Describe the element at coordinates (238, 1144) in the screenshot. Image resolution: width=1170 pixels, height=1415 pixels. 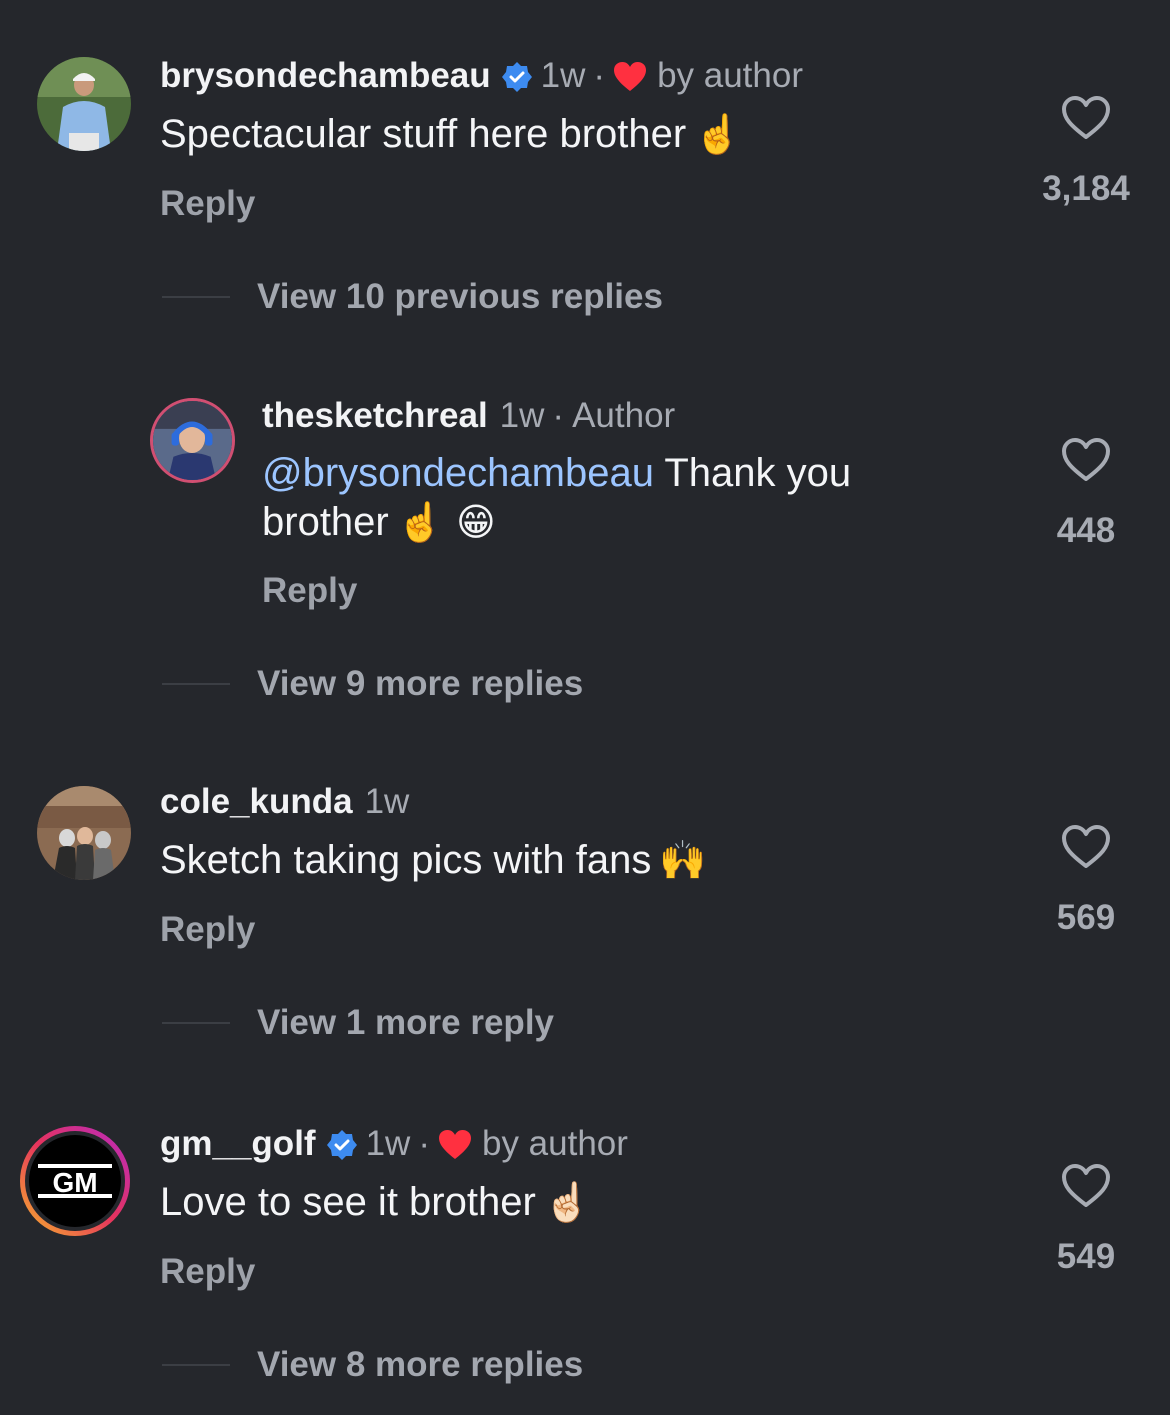
I see `username: gm__golf` at that location.